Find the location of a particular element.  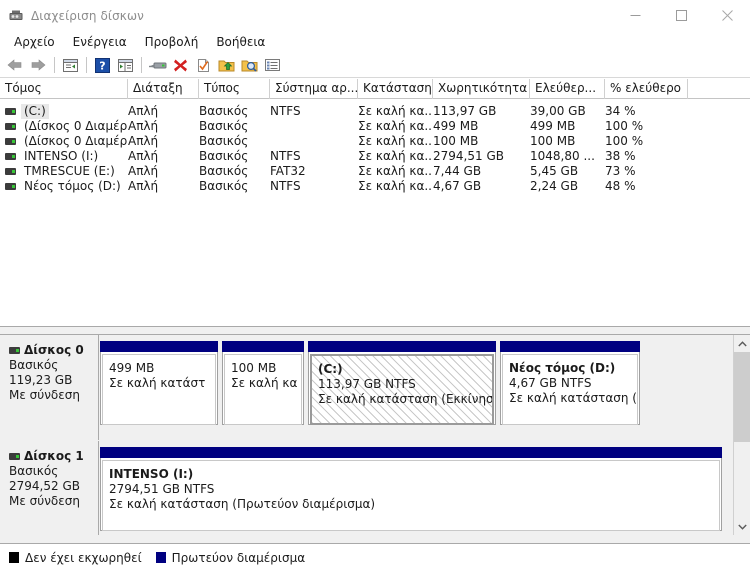

delete-icon is located at coordinates (180, 65).